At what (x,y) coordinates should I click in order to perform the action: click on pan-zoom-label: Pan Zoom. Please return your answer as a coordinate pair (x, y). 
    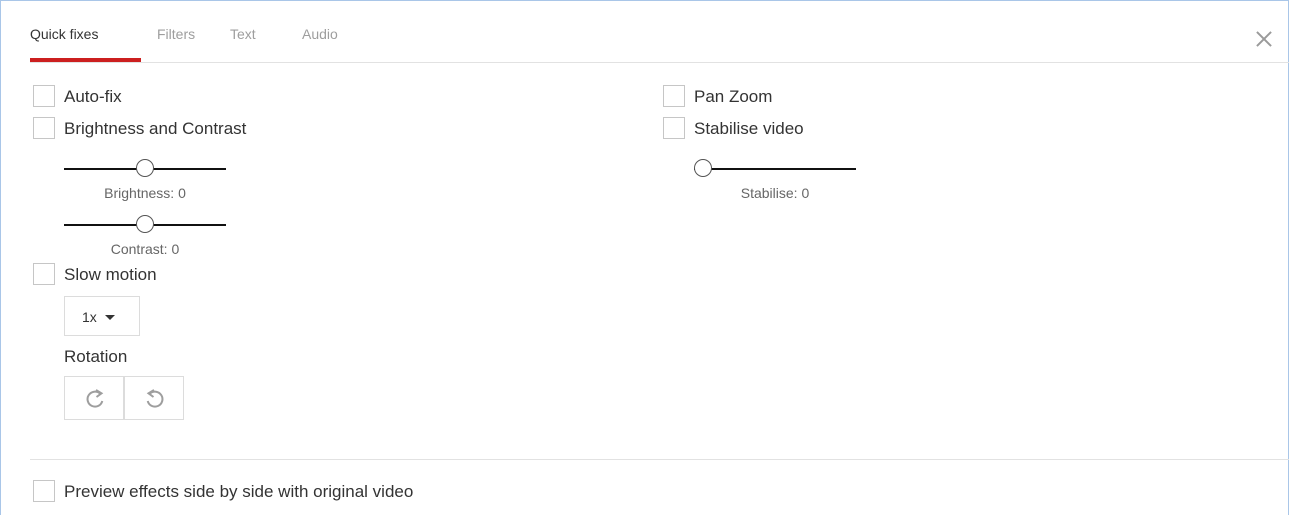
    Looking at the image, I should click on (733, 96).